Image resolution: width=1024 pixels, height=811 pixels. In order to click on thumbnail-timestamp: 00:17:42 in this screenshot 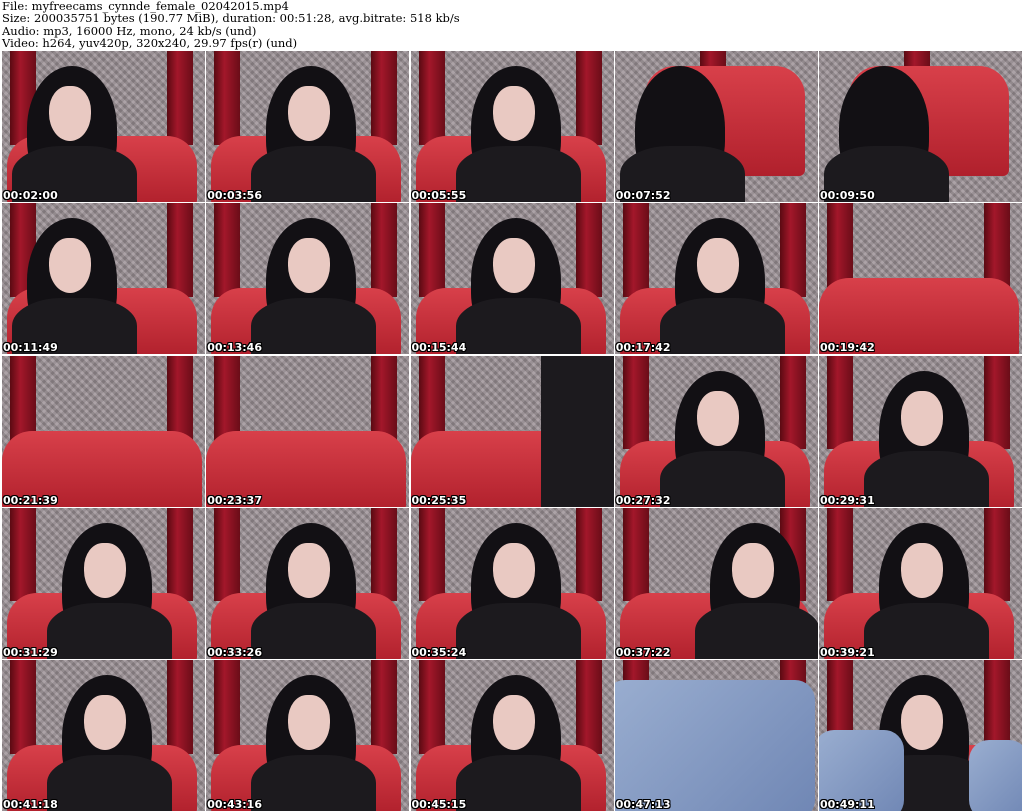, I will do `click(643, 348)`.